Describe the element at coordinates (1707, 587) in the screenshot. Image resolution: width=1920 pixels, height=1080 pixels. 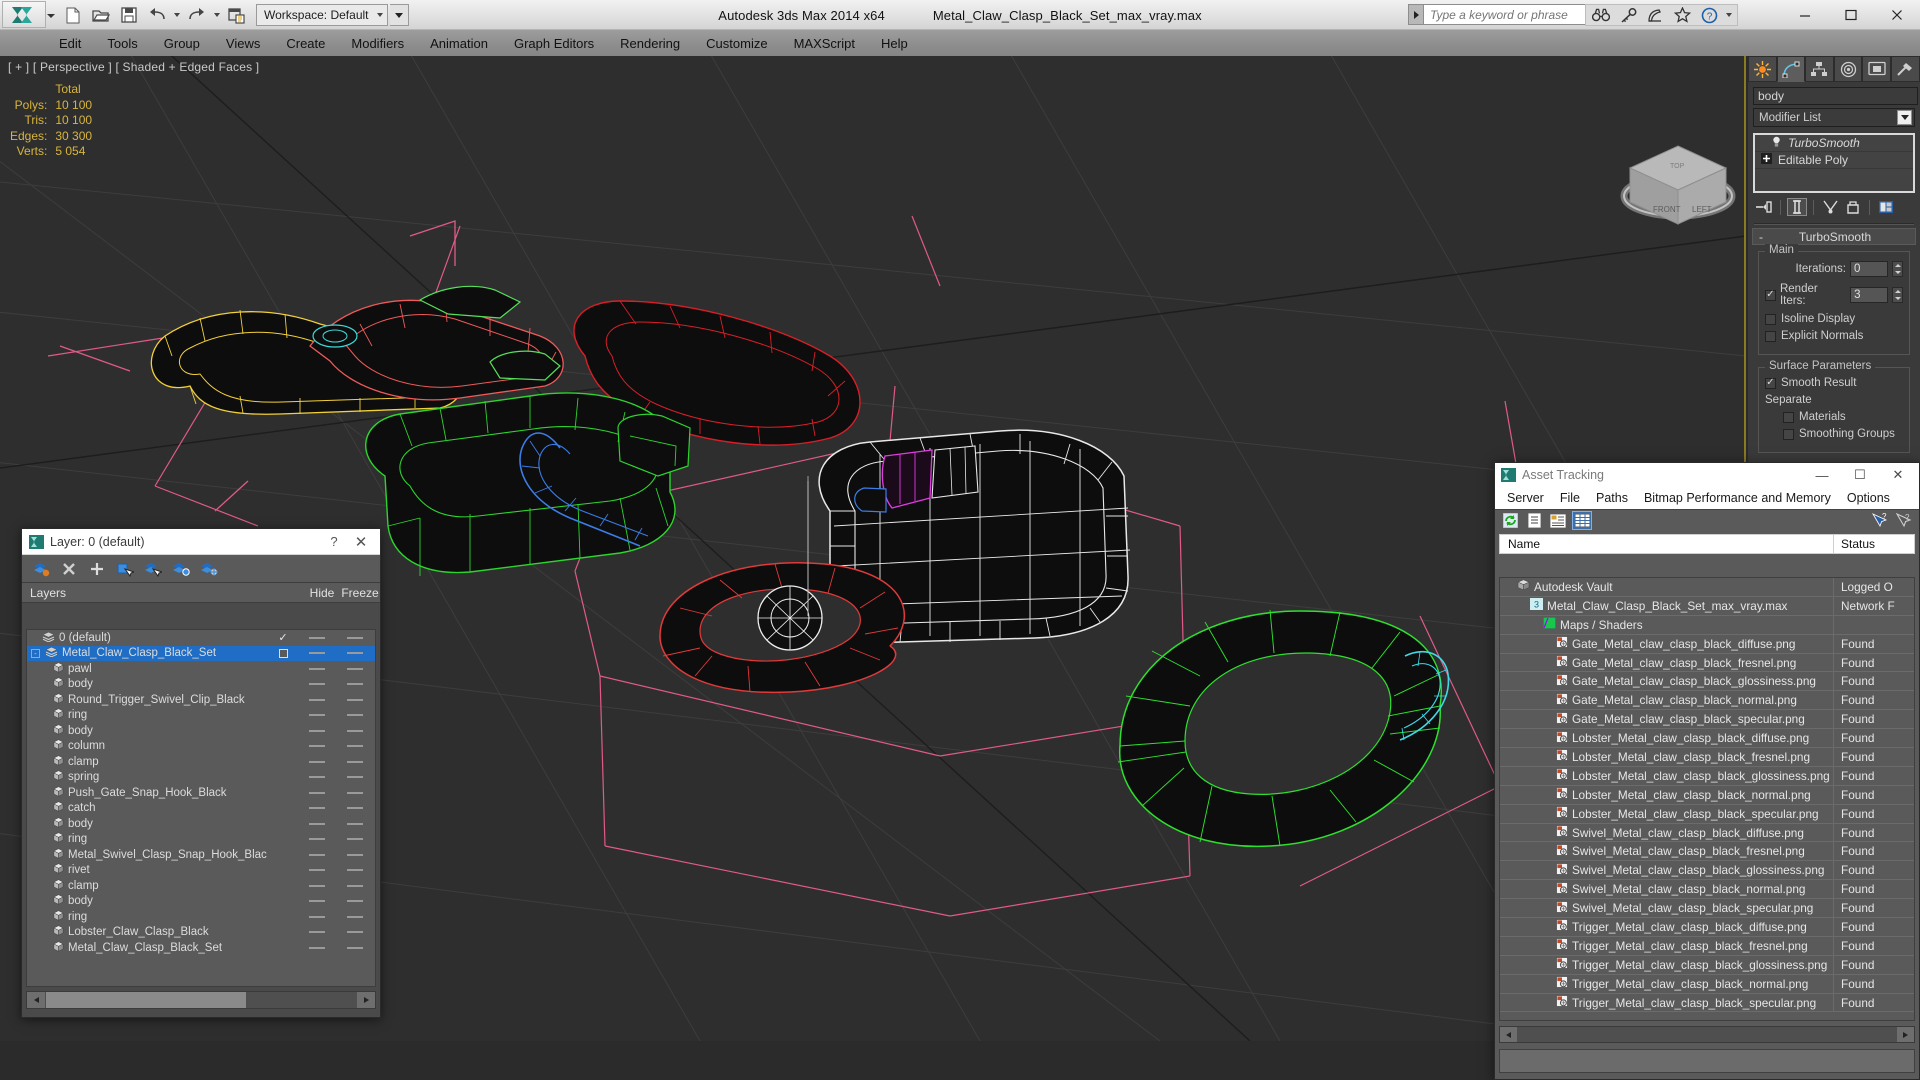
I see `asset-row: Autodesk Vault Logged O` at that location.